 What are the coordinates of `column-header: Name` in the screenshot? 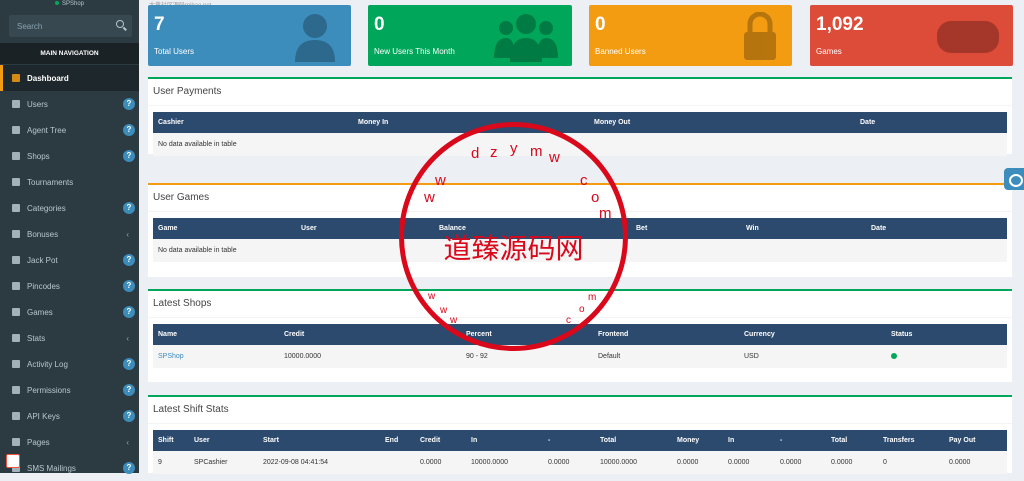 It's located at (218, 334).